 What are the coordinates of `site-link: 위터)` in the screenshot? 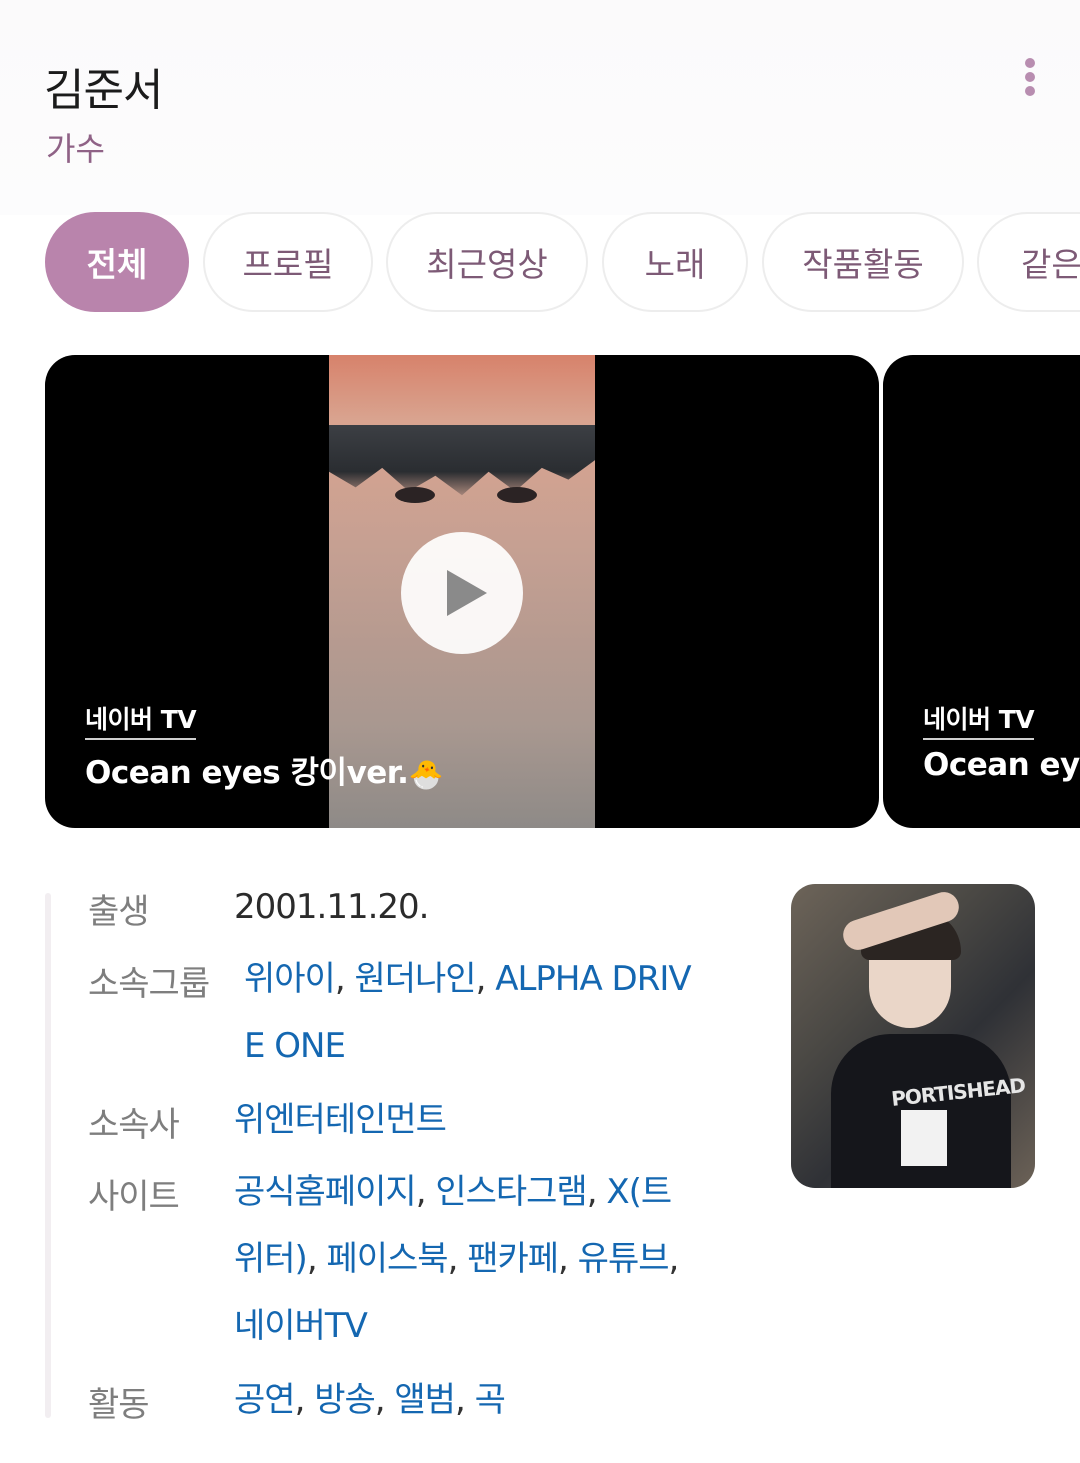 It's located at (271, 1259).